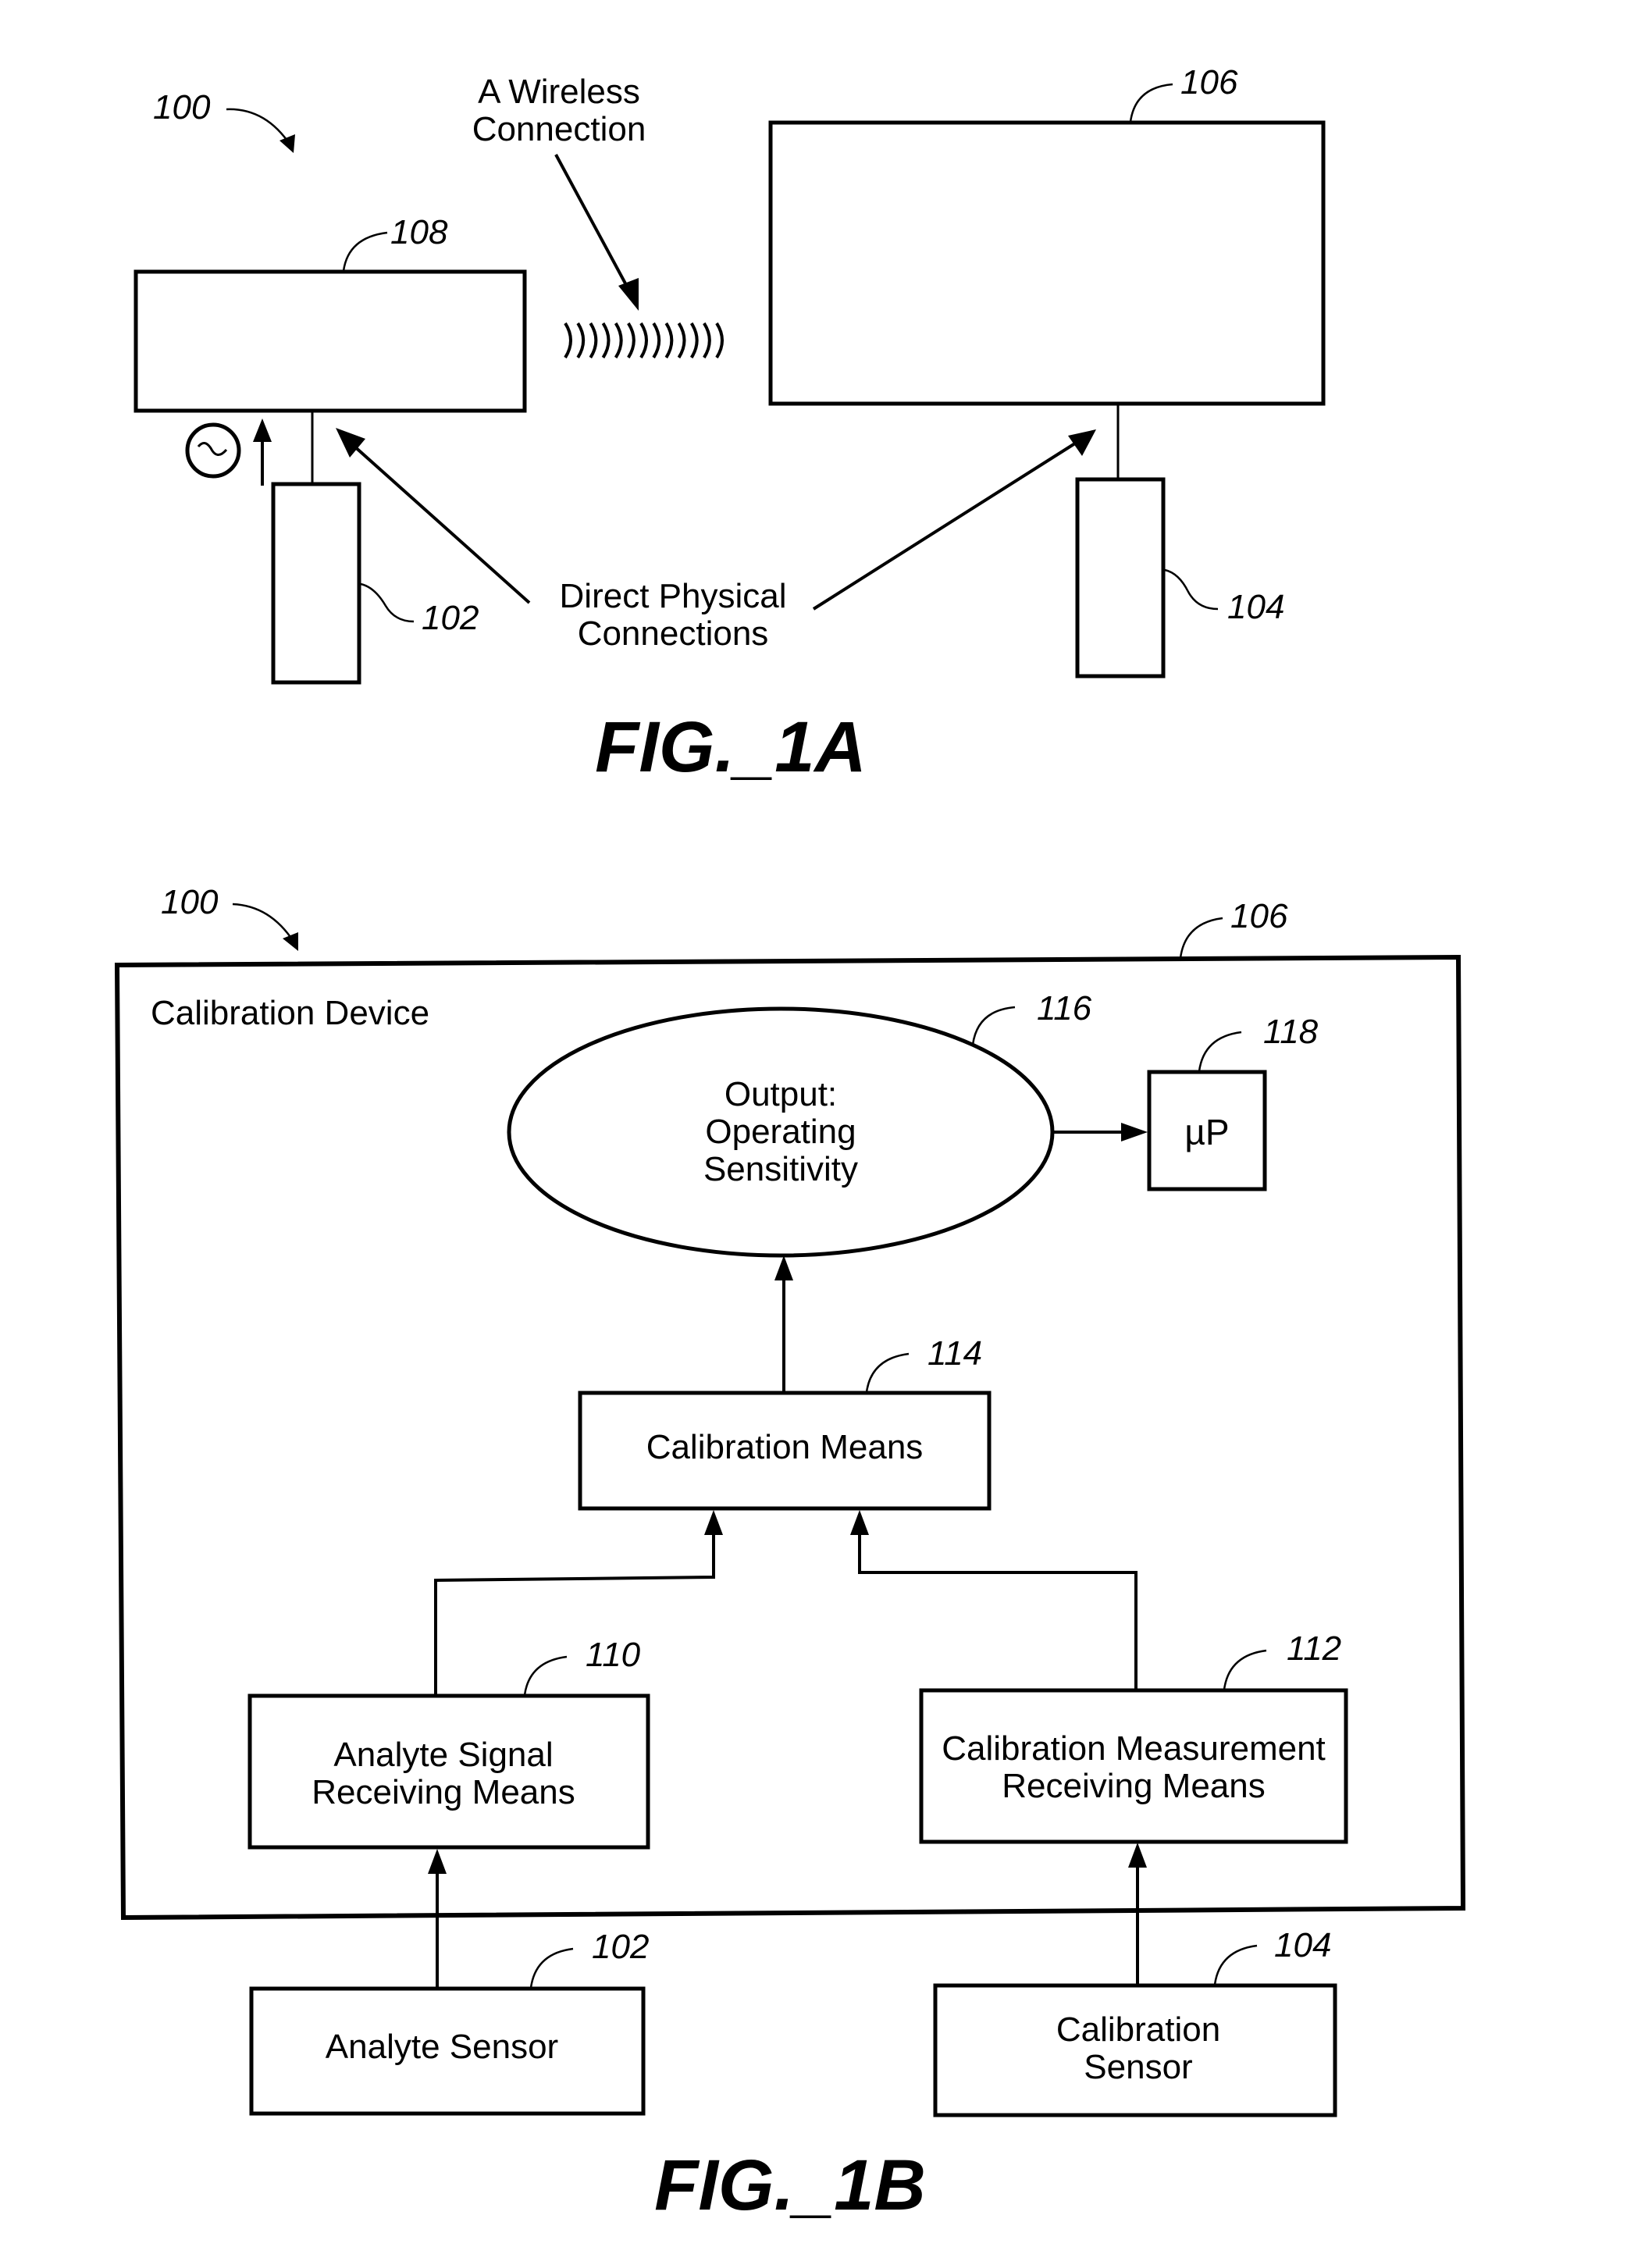 The image size is (1652, 2265). Describe the element at coordinates (1138, 2067) in the screenshot. I see `calibration-sensor-line2: Sensor` at that location.